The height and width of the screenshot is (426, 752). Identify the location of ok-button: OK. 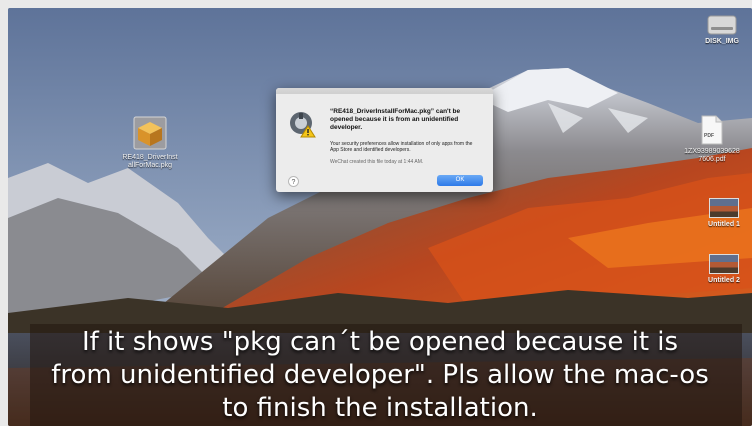
(460, 180).